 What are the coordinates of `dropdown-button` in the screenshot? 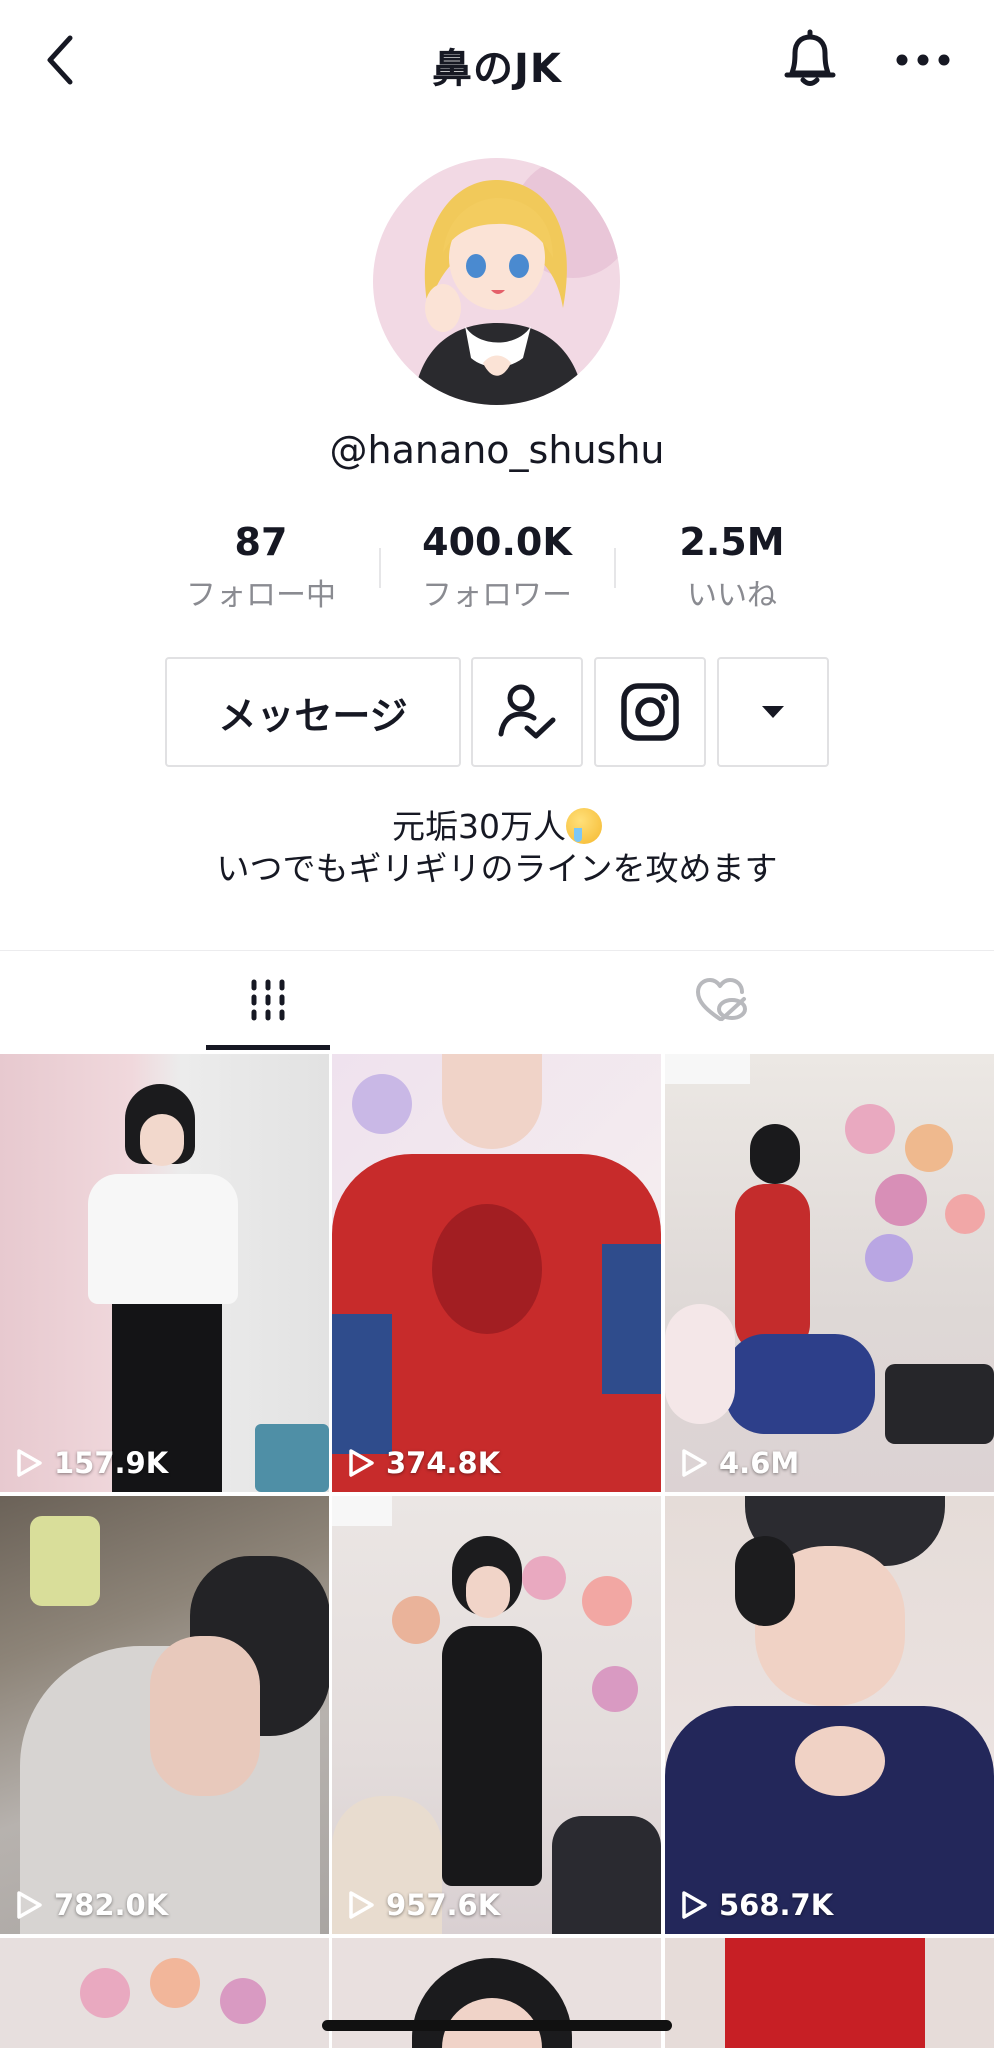 It's located at (773, 712).